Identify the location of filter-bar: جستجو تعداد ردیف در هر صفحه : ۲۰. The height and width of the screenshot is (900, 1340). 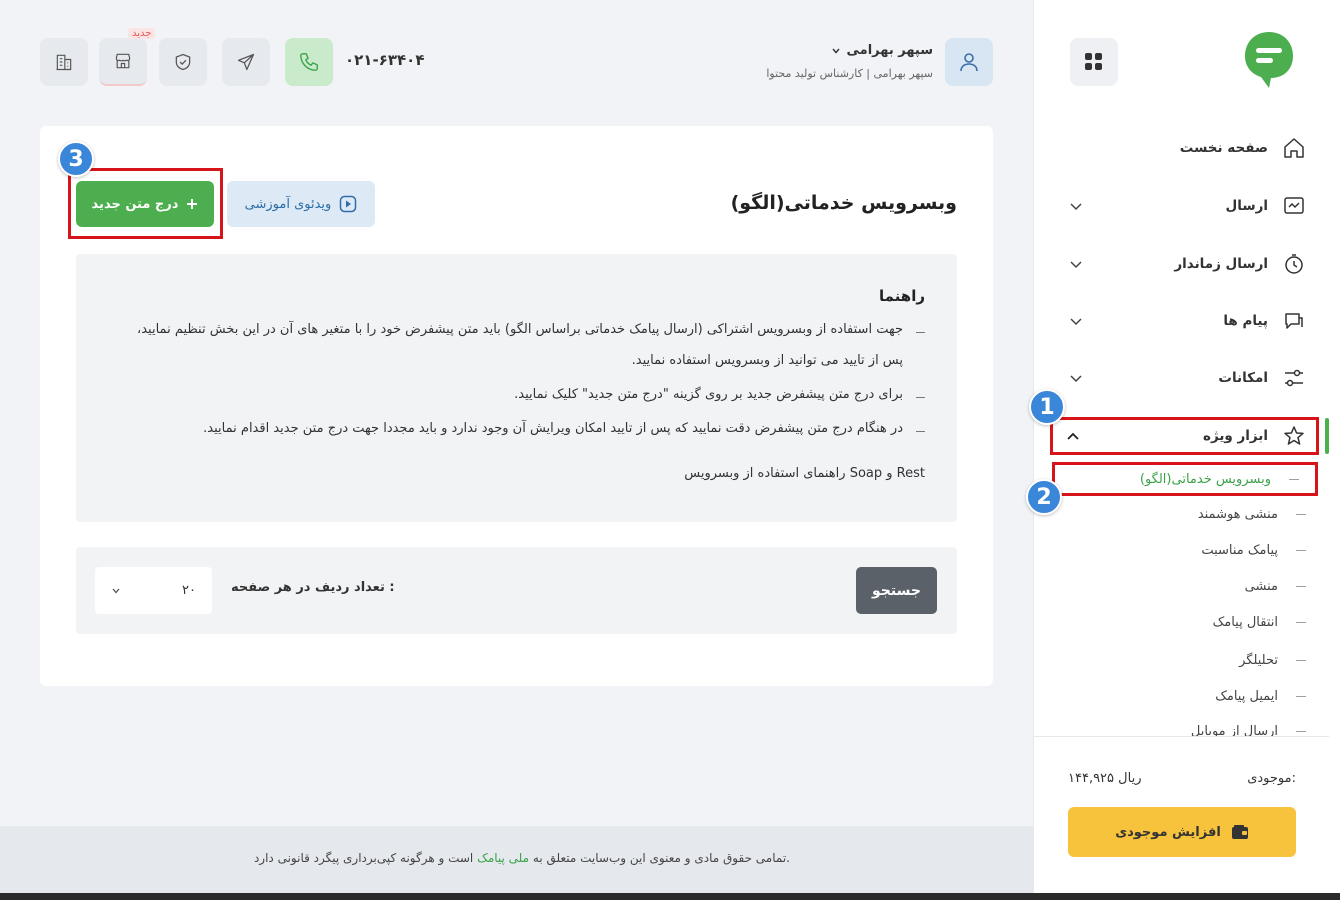
(516, 590).